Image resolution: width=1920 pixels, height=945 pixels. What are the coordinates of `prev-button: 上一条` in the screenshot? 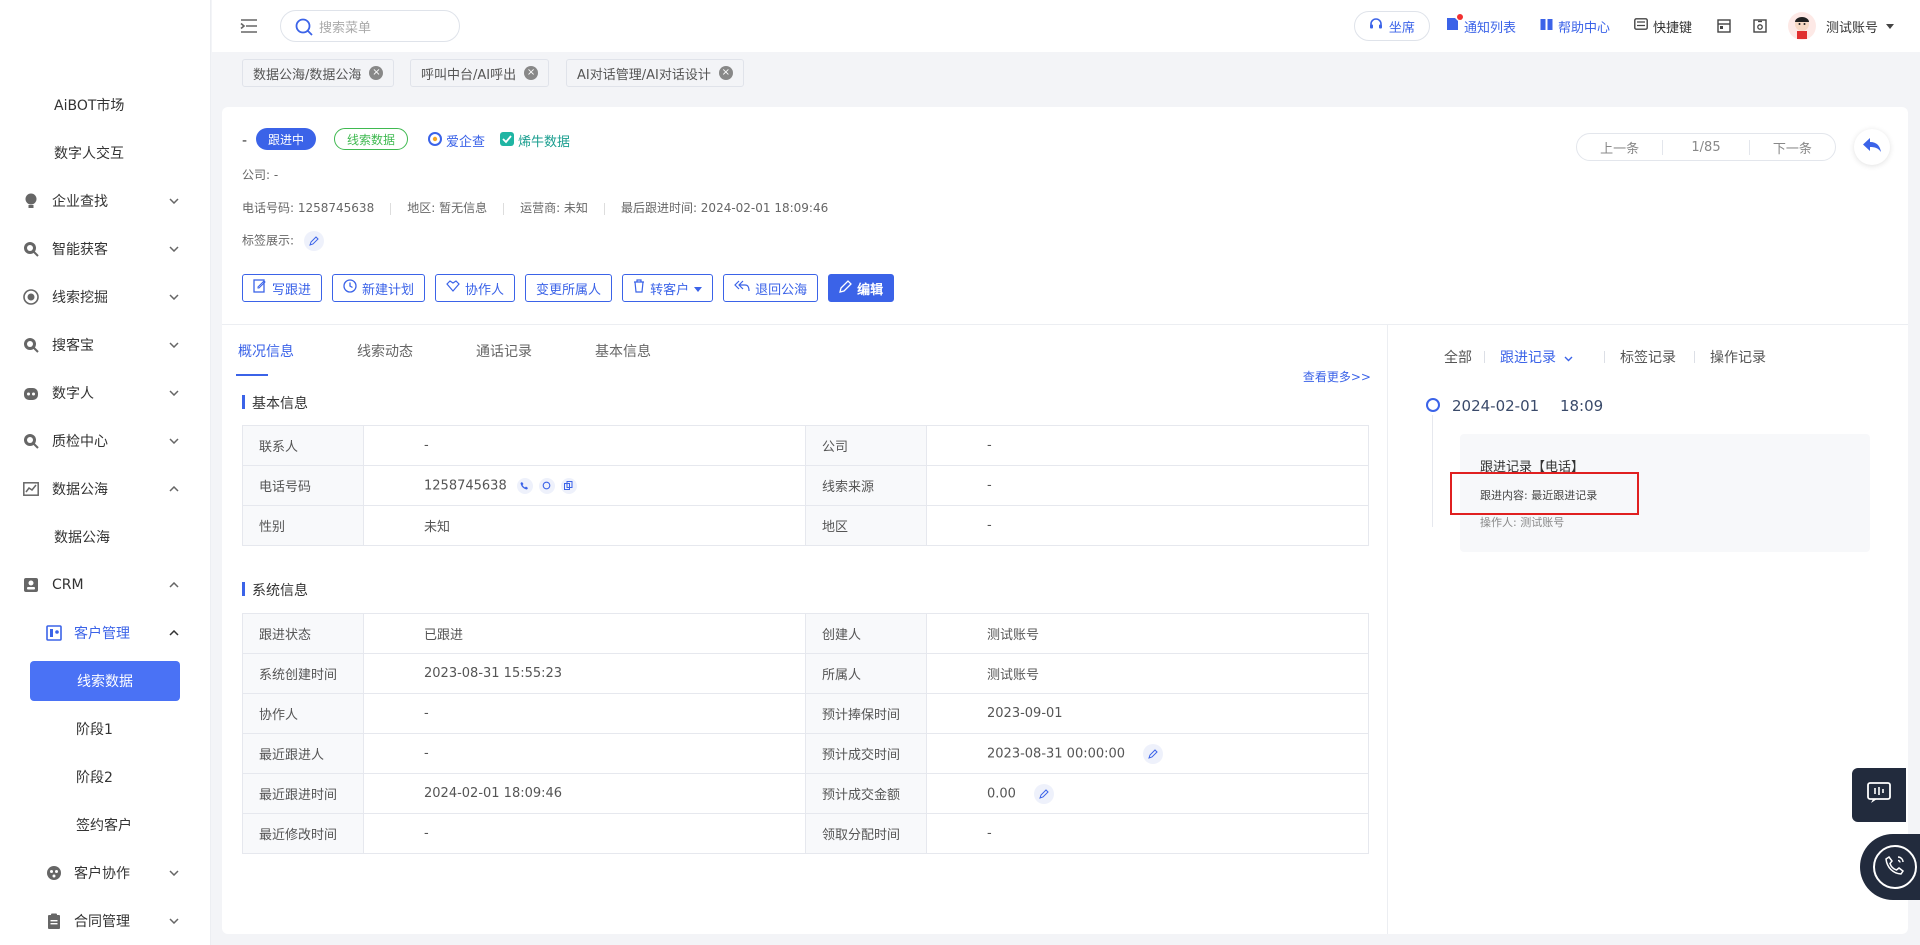 It's located at (1619, 147).